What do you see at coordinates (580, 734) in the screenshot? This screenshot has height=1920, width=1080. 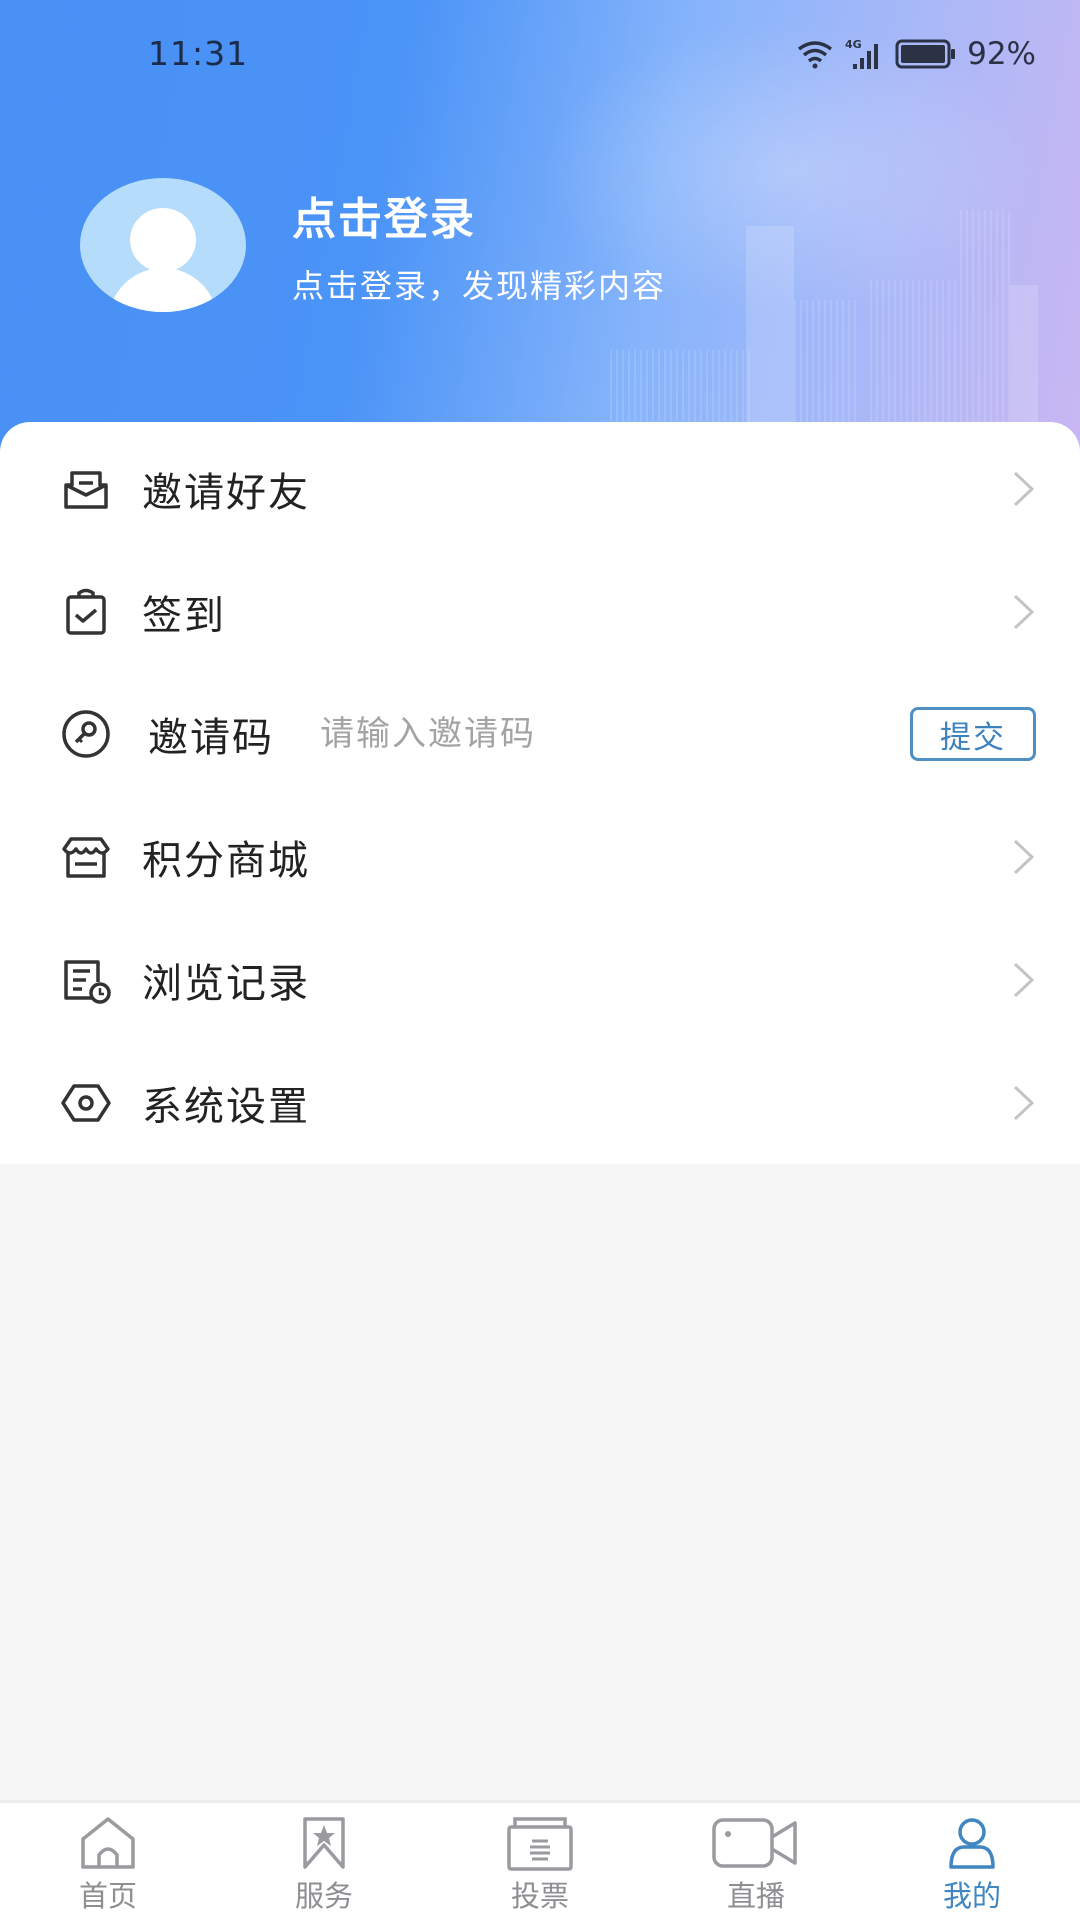 I see `invite-code-input` at bounding box center [580, 734].